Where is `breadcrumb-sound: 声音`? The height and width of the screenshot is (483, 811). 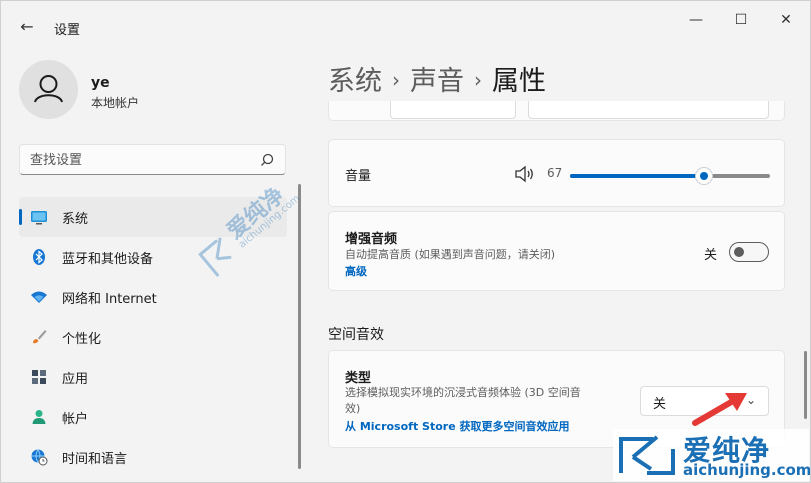 breadcrumb-sound: 声音 is located at coordinates (437, 81).